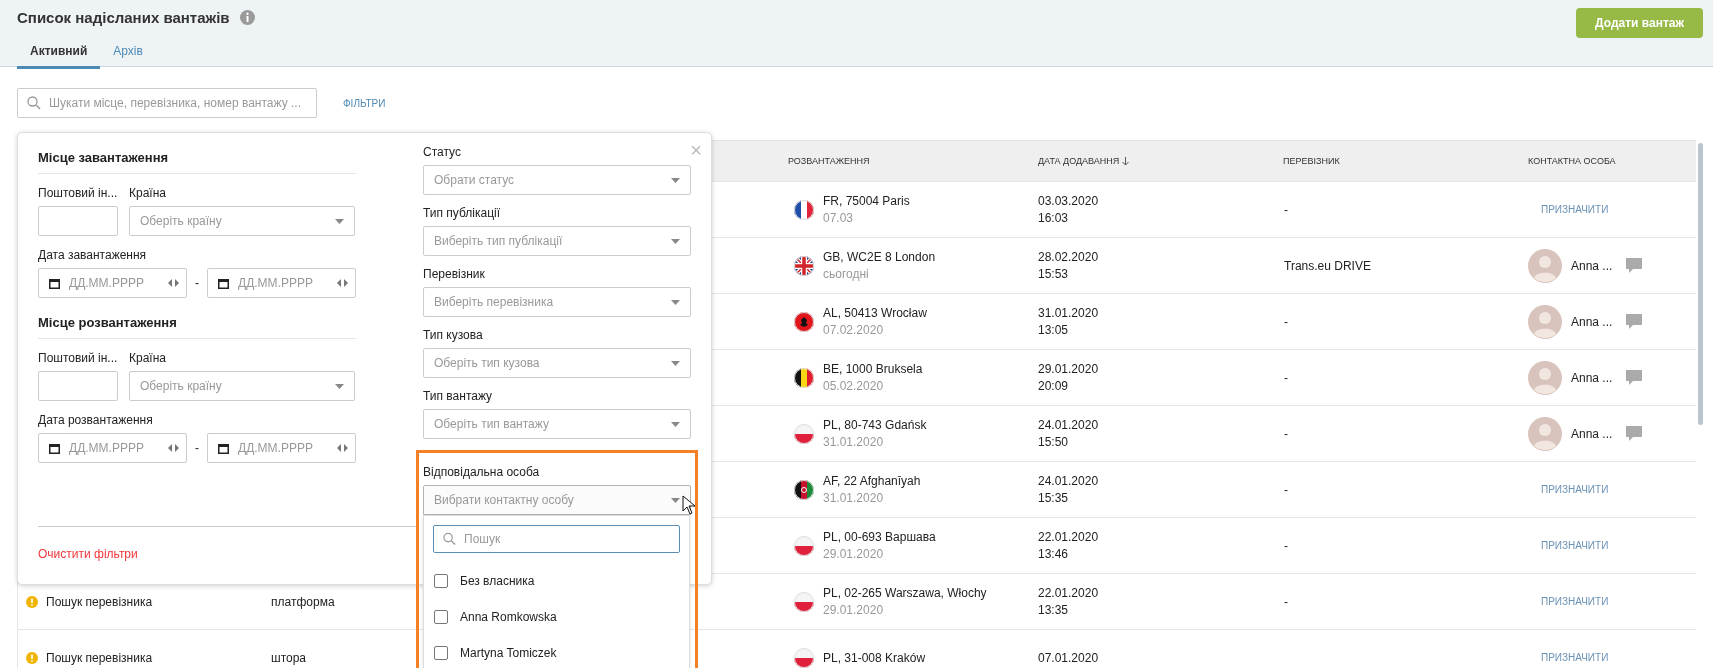  I want to click on option-label: Anna Romkowska, so click(508, 617).